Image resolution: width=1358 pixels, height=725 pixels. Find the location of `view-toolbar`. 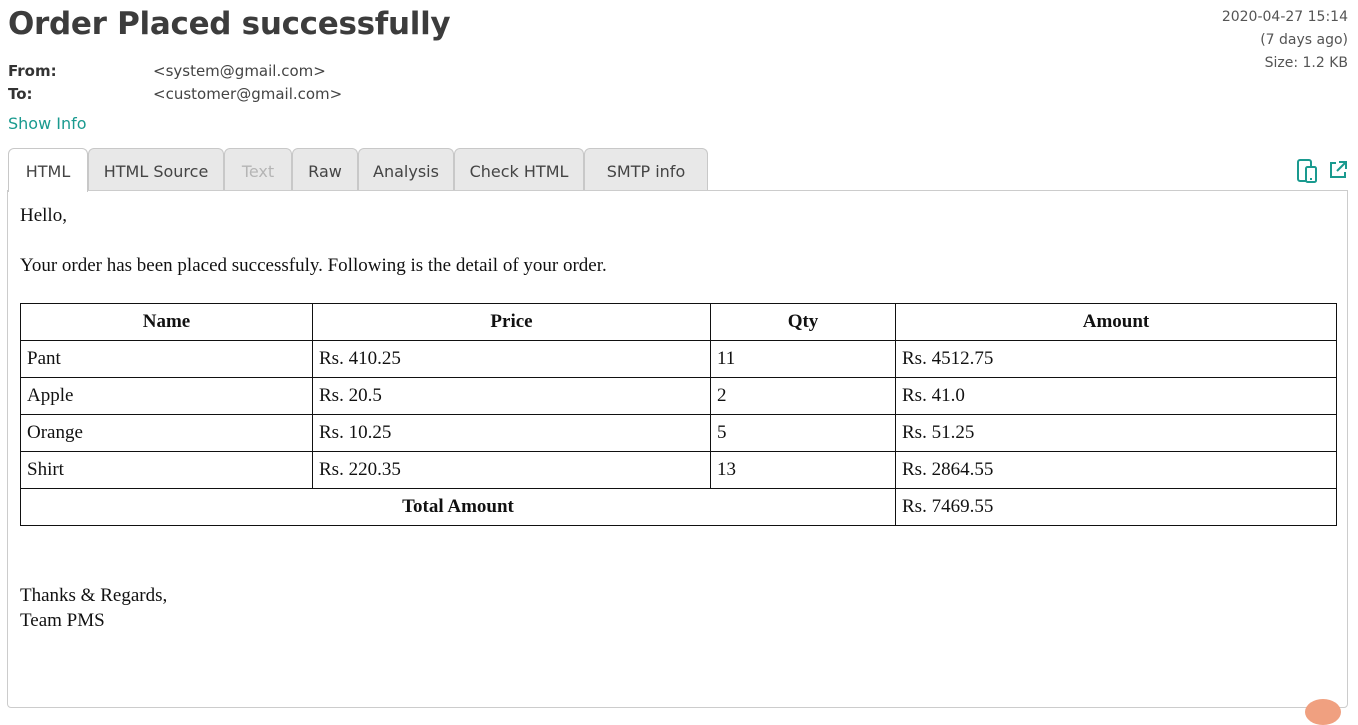

view-toolbar is located at coordinates (1318, 172).